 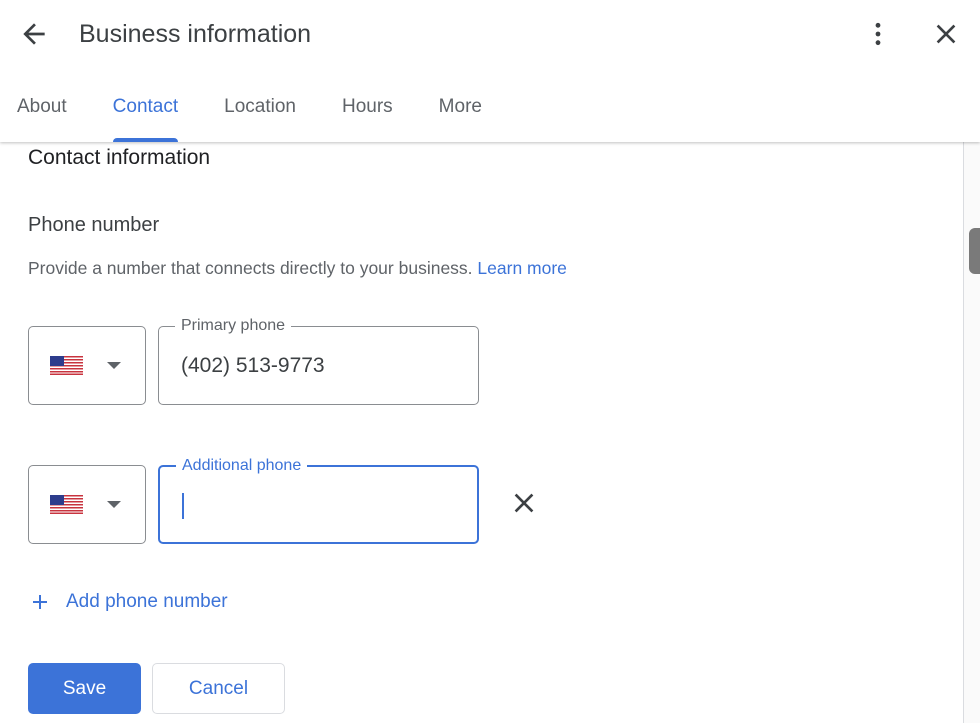 I want to click on save-button: Save, so click(x=84, y=688).